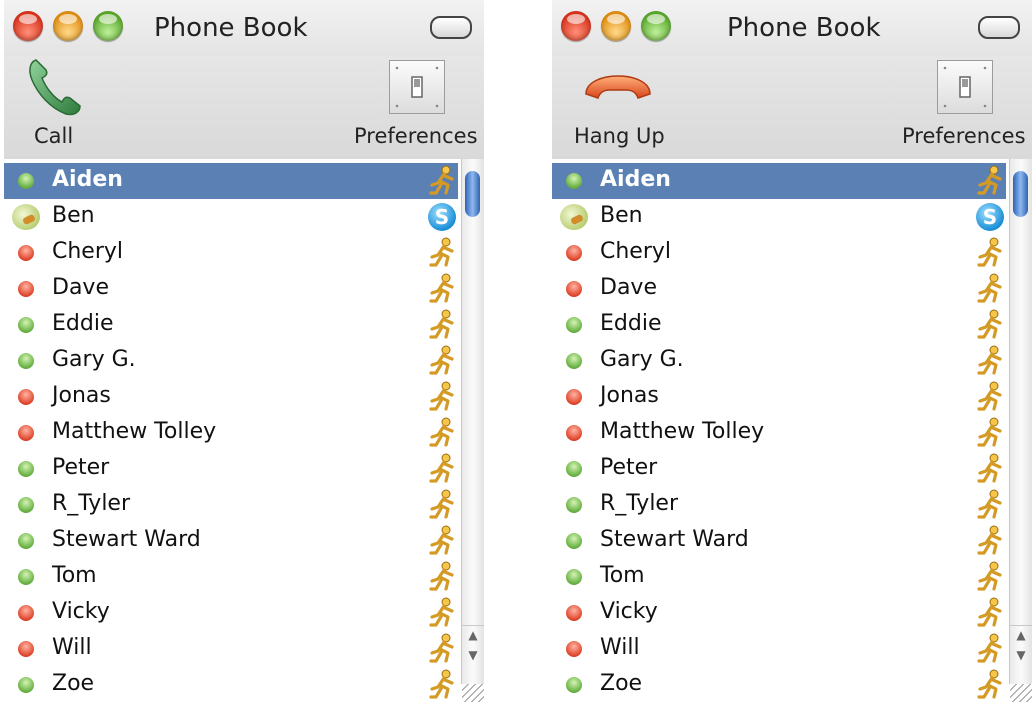 Image resolution: width=1034 pixels, height=702 pixels. What do you see at coordinates (231, 28) in the screenshot?
I see `window-title: Phone Book` at bounding box center [231, 28].